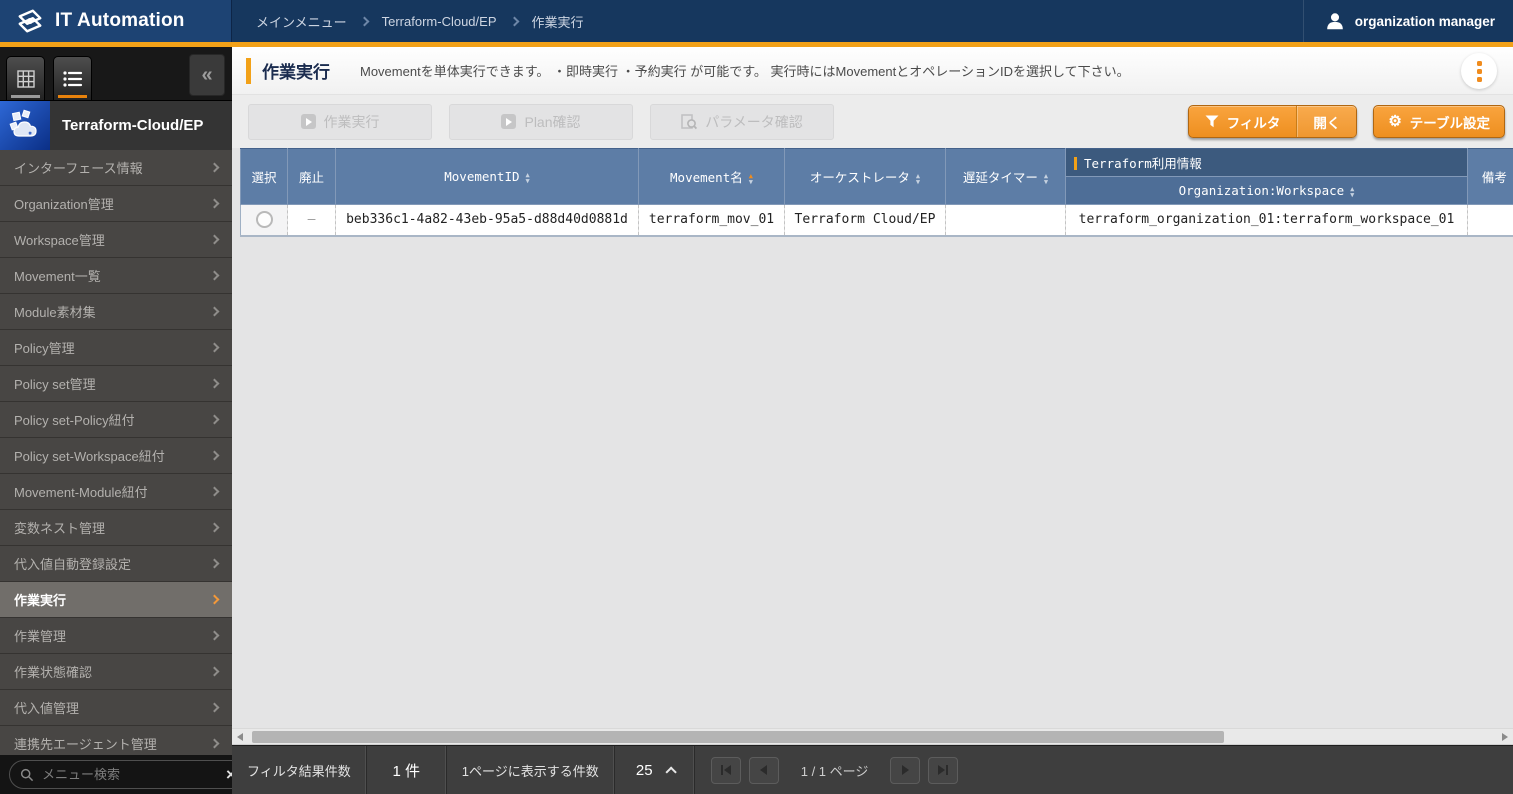 Image resolution: width=1513 pixels, height=794 pixels. I want to click on sidebar-item-substitution-value-mgmt: 代入値管理, so click(116, 708).